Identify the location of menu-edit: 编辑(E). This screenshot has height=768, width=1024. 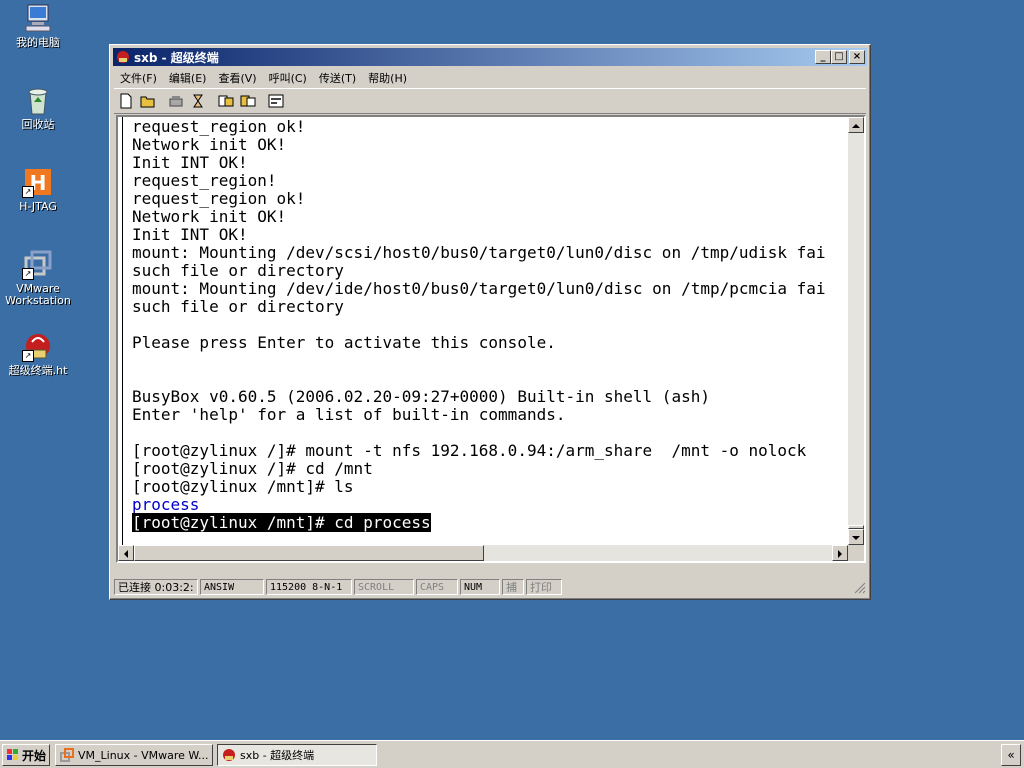
(188, 77).